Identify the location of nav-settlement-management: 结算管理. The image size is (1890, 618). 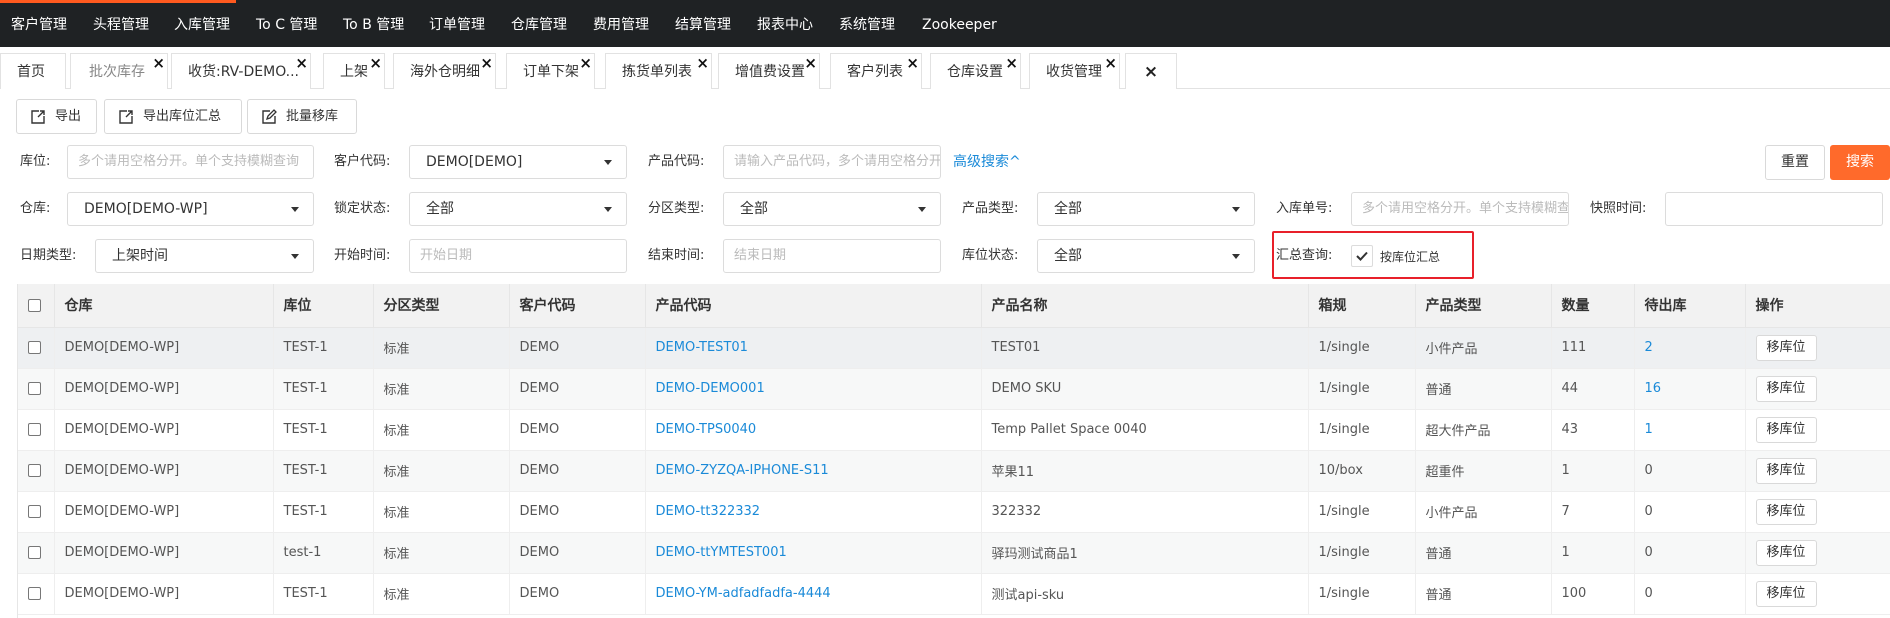
(703, 23).